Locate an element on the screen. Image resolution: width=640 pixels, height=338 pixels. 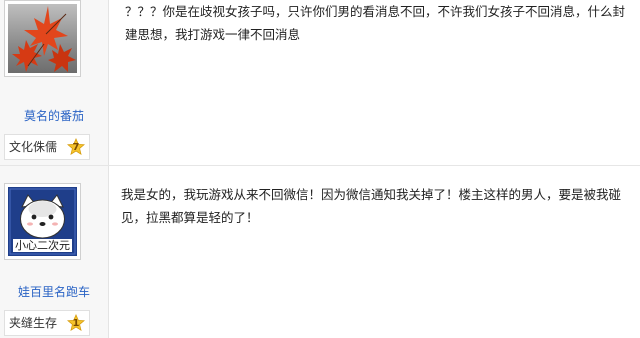
avatar: 小心二次元 is located at coordinates (42, 221).